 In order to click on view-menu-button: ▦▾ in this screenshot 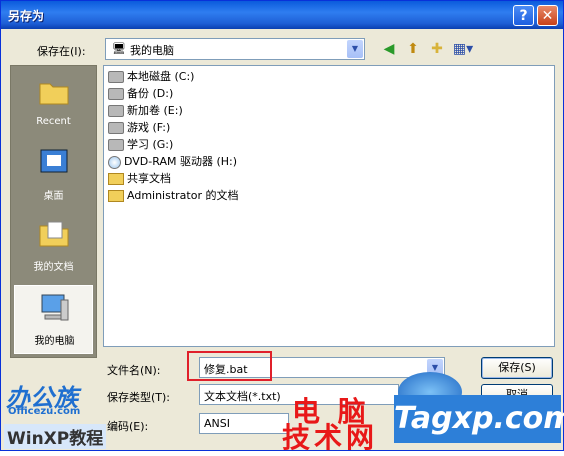, I will do `click(463, 49)`.